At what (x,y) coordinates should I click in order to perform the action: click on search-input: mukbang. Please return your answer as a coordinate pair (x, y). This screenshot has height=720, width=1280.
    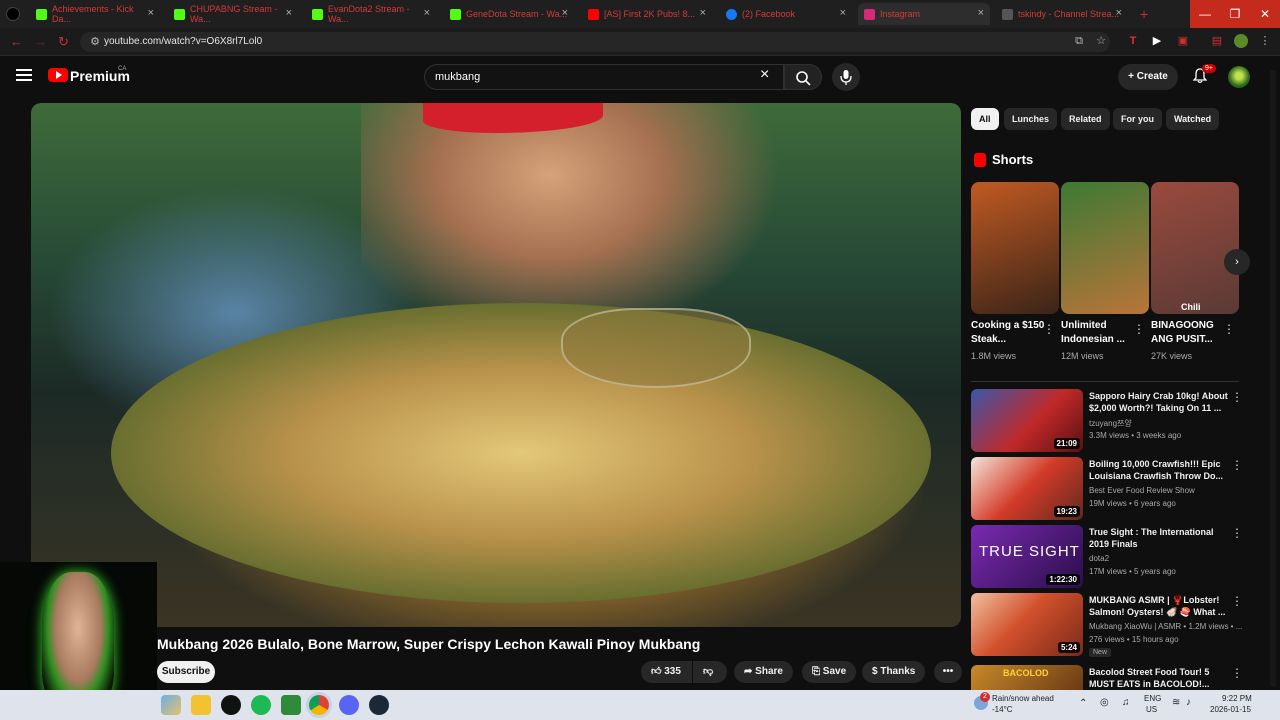
    Looking at the image, I should click on (604, 77).